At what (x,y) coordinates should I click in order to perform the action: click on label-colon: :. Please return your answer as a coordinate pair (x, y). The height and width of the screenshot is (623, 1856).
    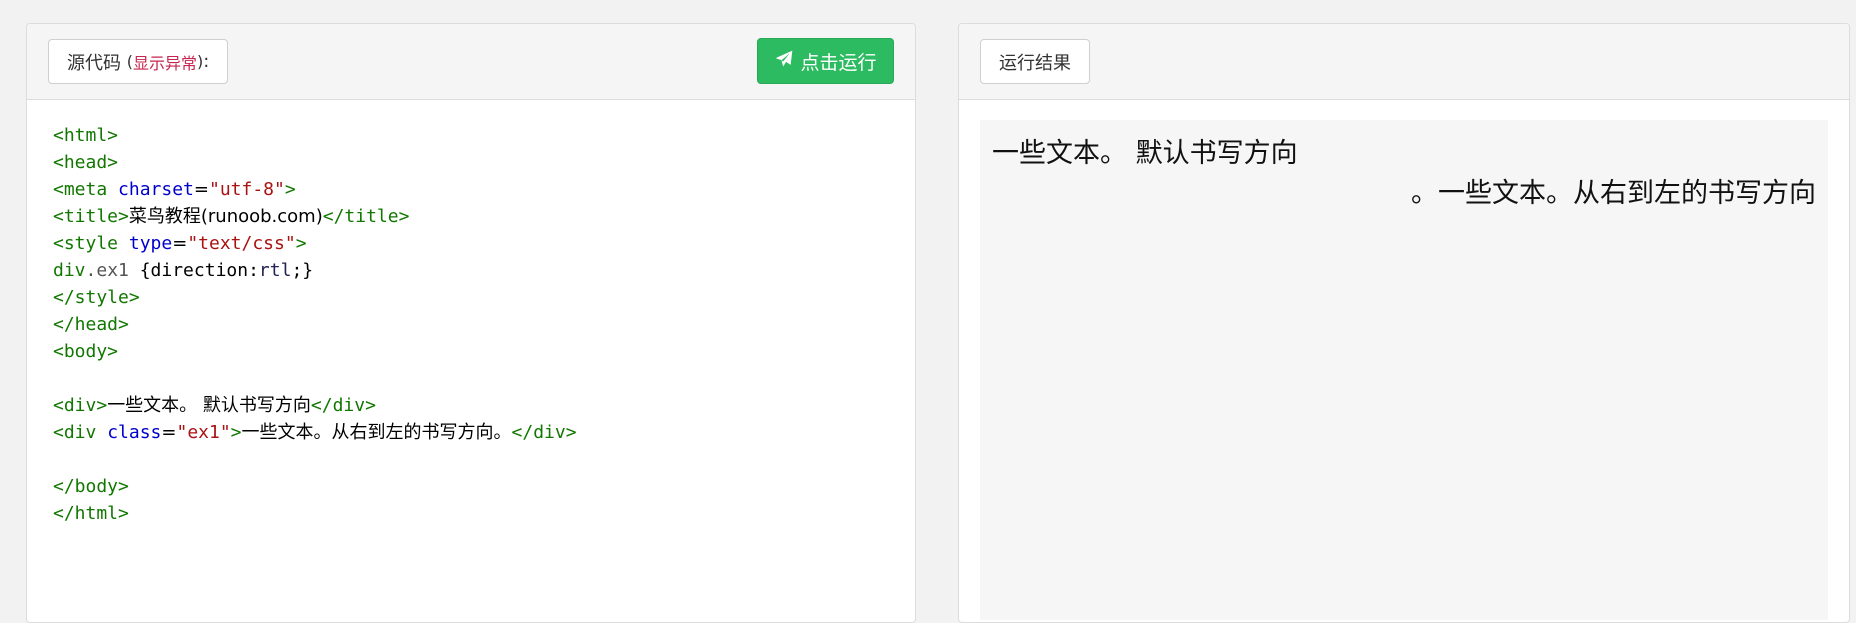
    Looking at the image, I should click on (206, 61).